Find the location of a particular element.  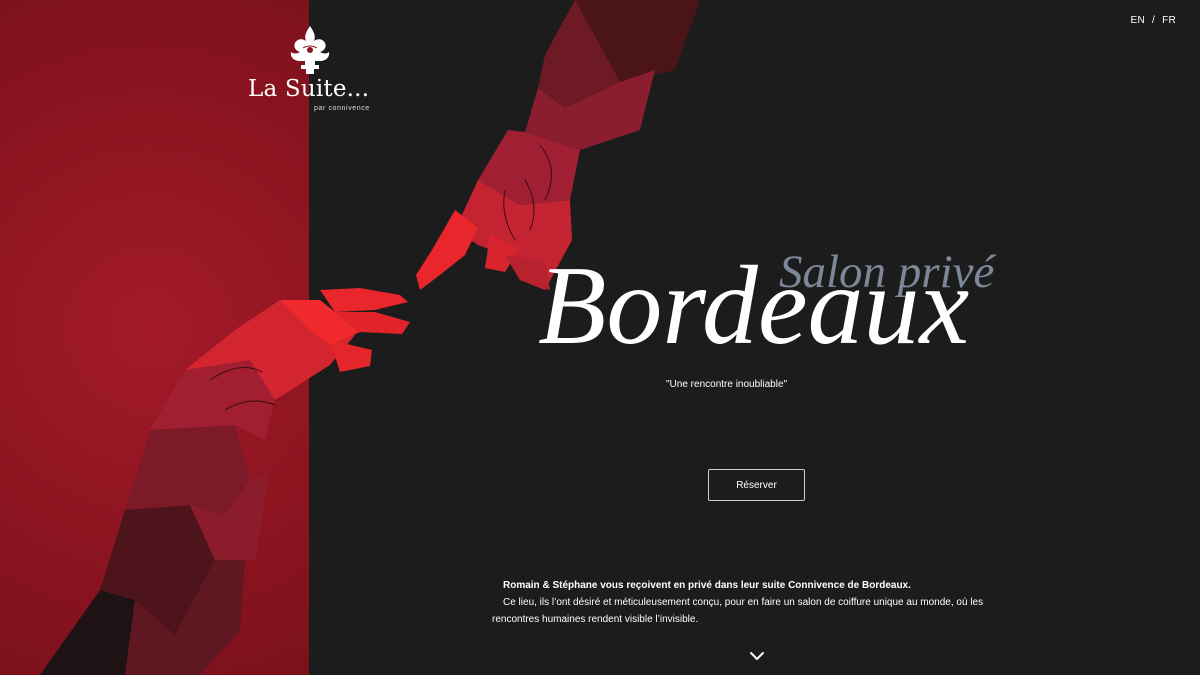

lang-fr-link: FR is located at coordinates (1169, 20).